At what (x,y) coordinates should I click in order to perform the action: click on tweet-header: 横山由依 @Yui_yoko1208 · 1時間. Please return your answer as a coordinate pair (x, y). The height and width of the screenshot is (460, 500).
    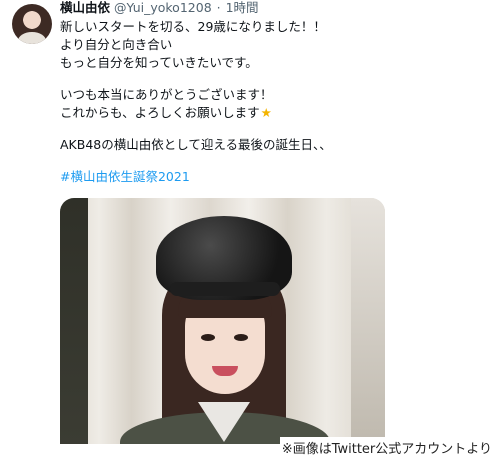
    Looking at the image, I should click on (159, 8).